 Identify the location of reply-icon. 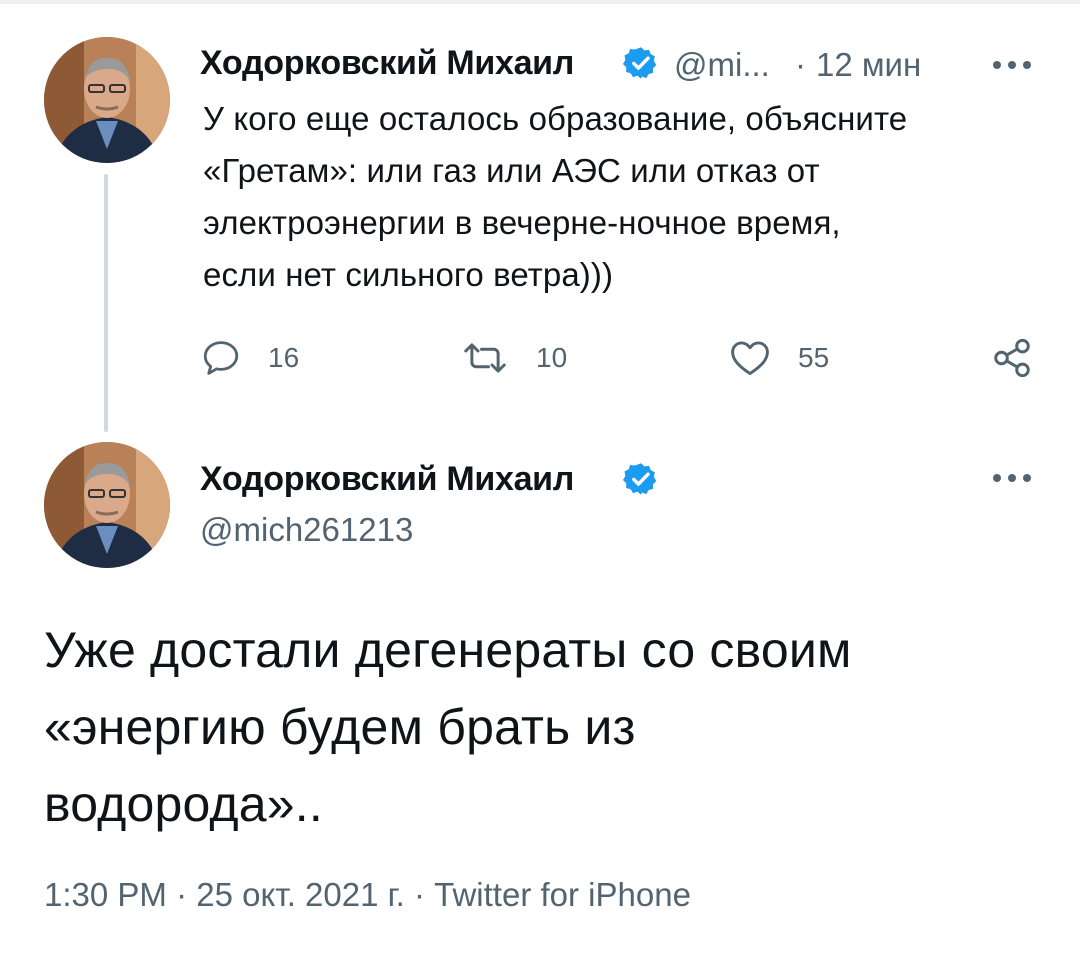
(221, 358).